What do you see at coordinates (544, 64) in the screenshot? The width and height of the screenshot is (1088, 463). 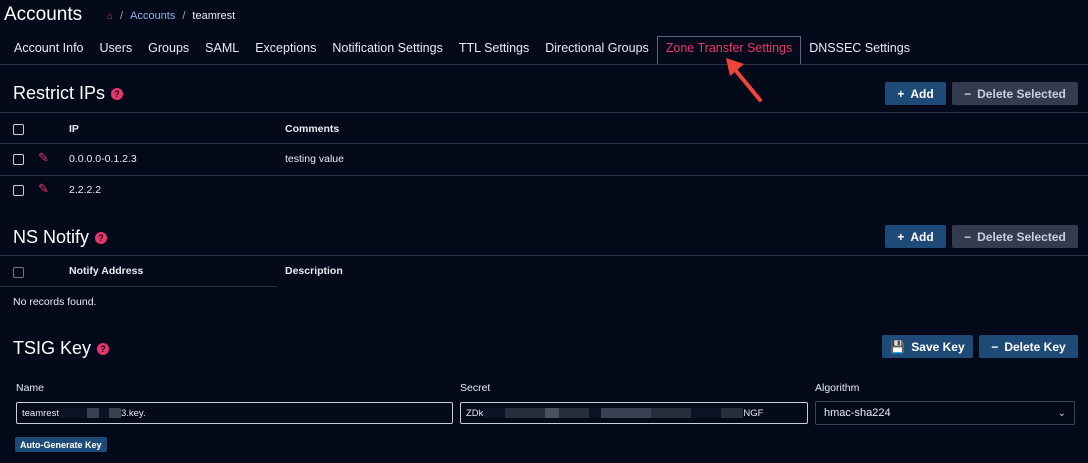 I see `tabs-divider` at bounding box center [544, 64].